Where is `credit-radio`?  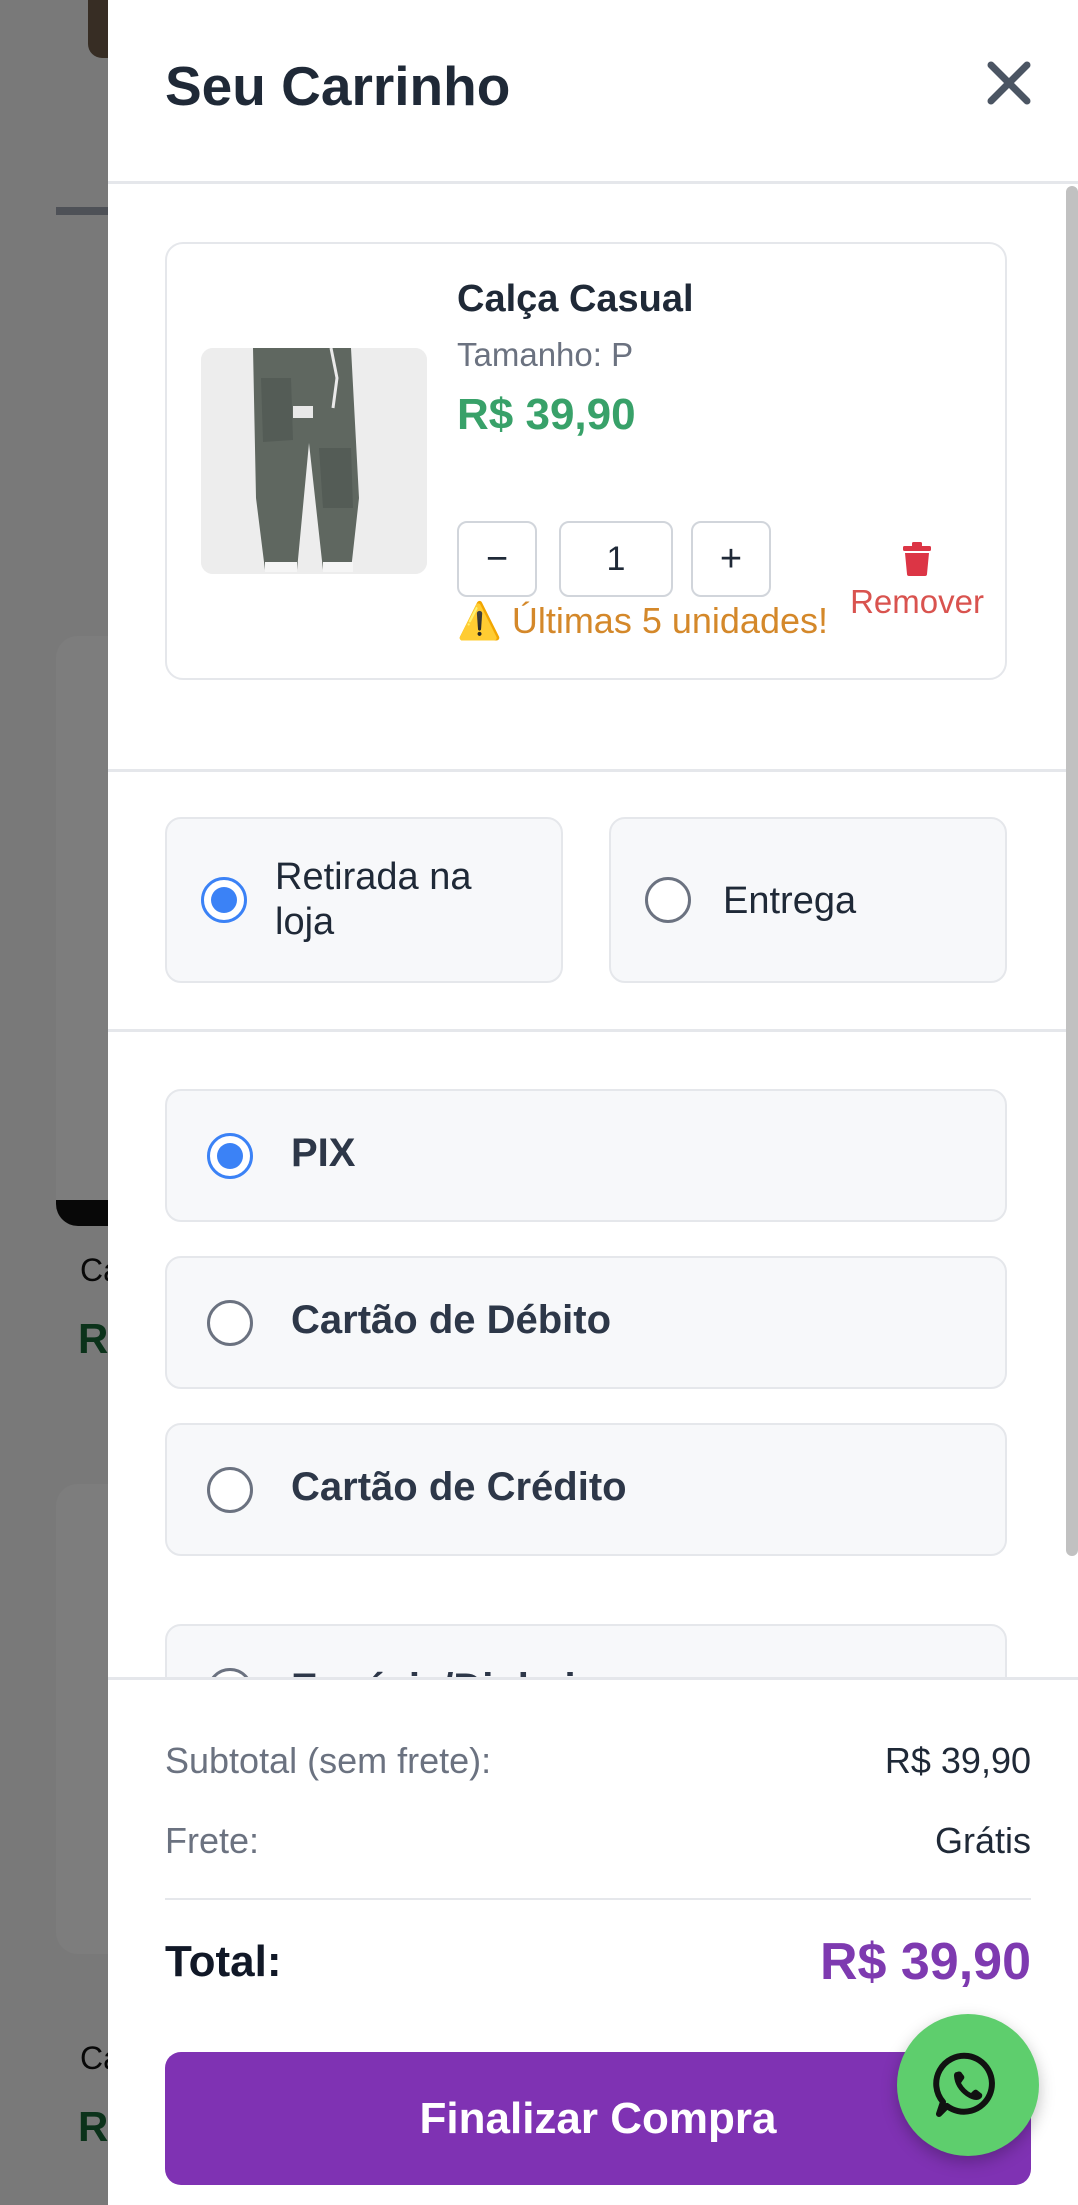 credit-radio is located at coordinates (230, 1490).